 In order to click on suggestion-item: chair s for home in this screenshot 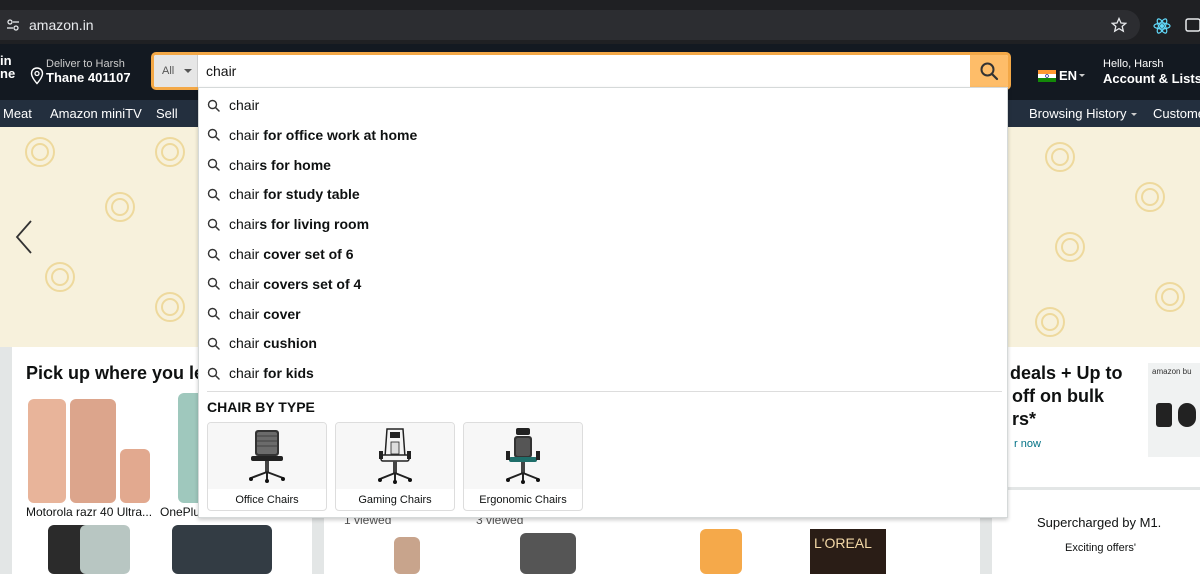, I will do `click(602, 165)`.